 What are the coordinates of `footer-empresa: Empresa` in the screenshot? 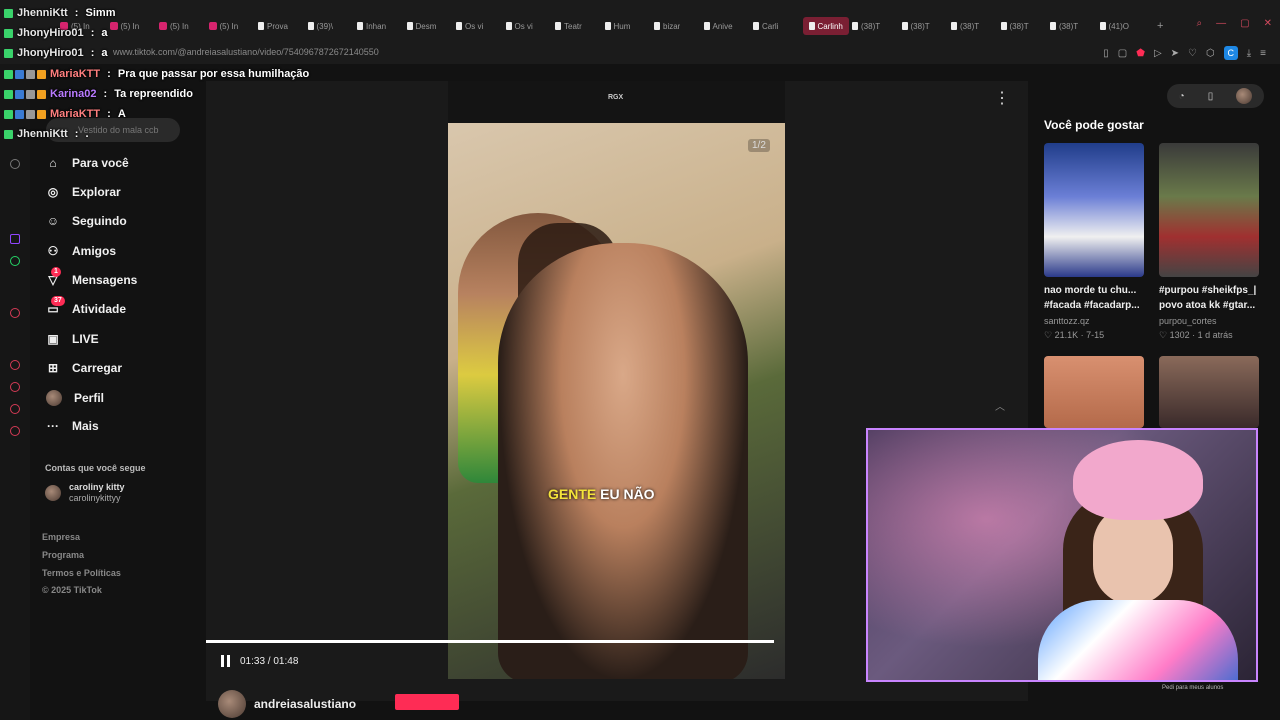 It's located at (61, 537).